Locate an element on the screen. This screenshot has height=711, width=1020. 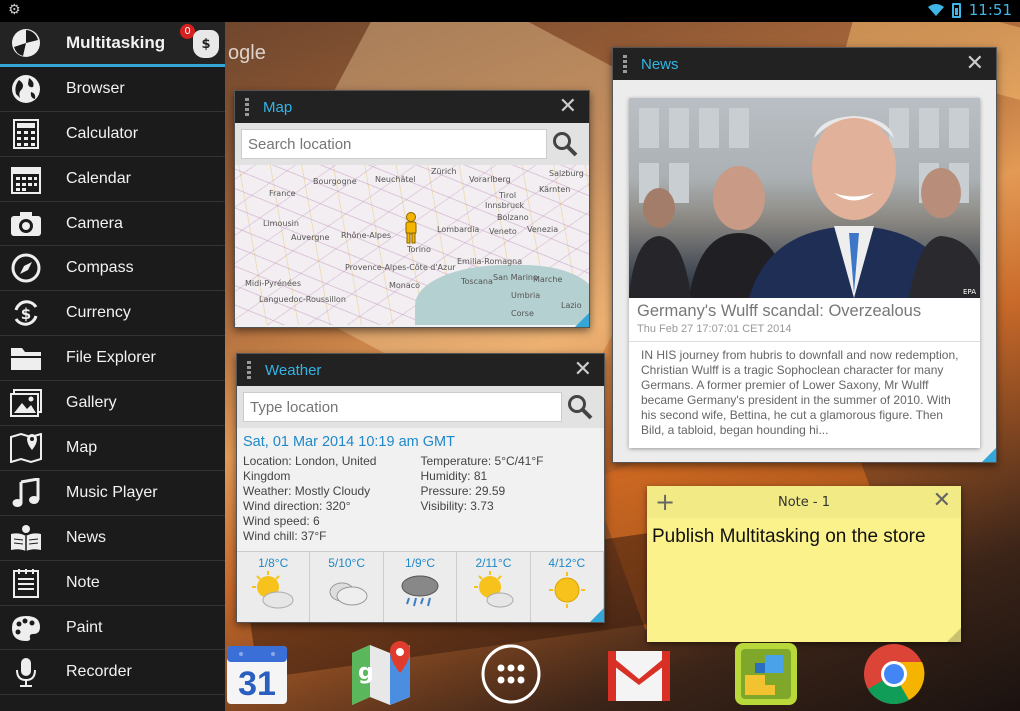
map-label: San Marino is located at coordinates (515, 277).